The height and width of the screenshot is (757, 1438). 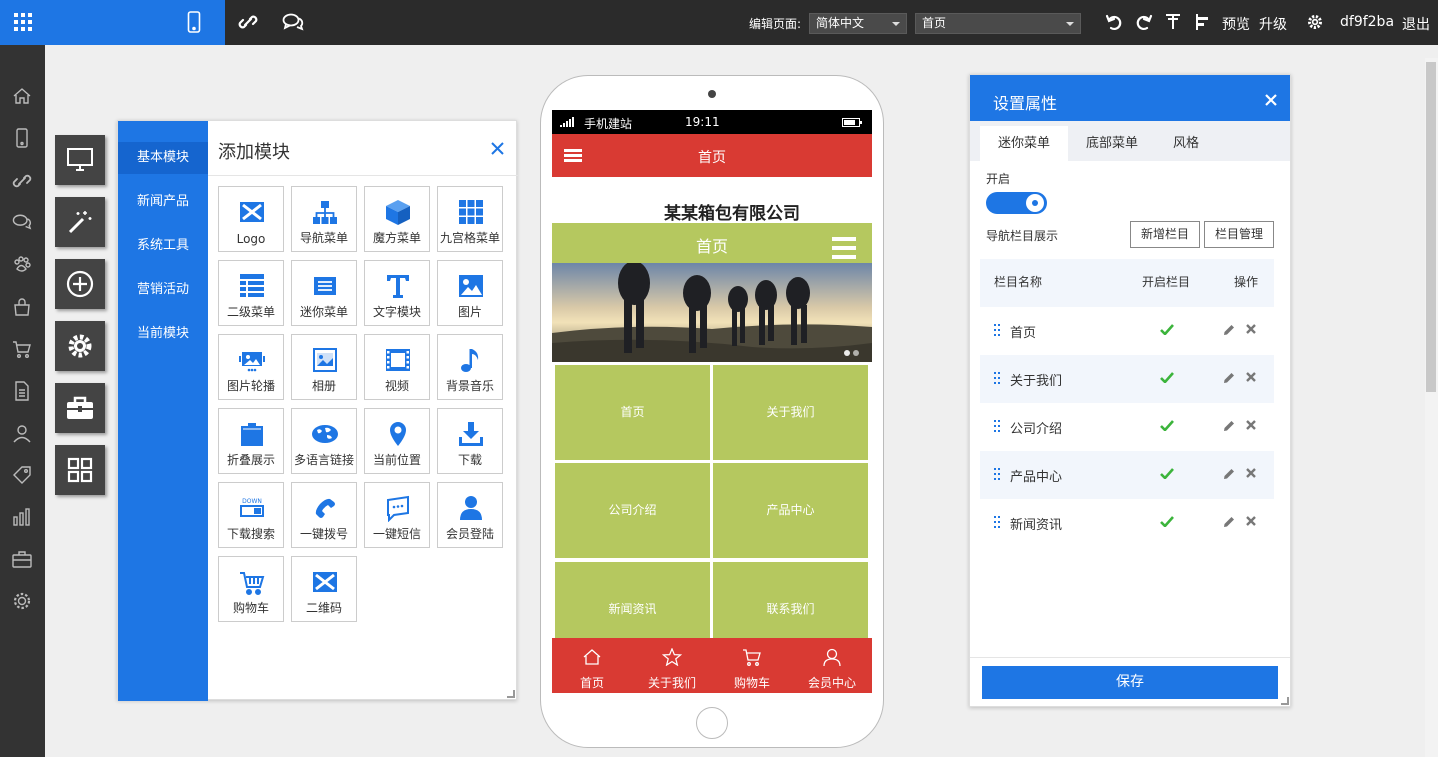 What do you see at coordinates (832, 665) in the screenshot?
I see `bottom-nav-member: 会员中心` at bounding box center [832, 665].